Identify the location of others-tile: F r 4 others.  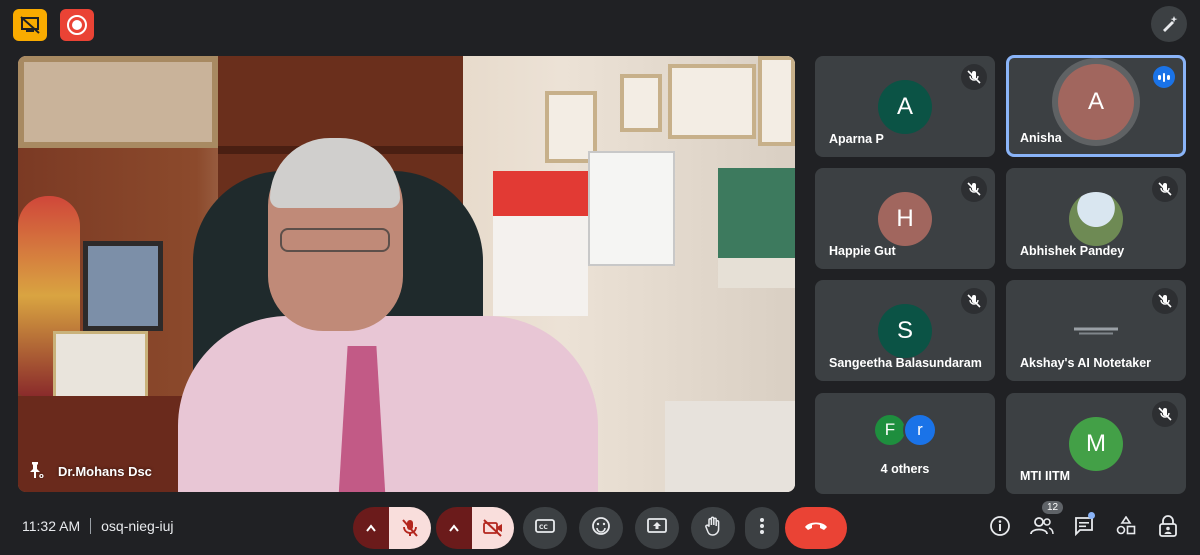
(905, 443).